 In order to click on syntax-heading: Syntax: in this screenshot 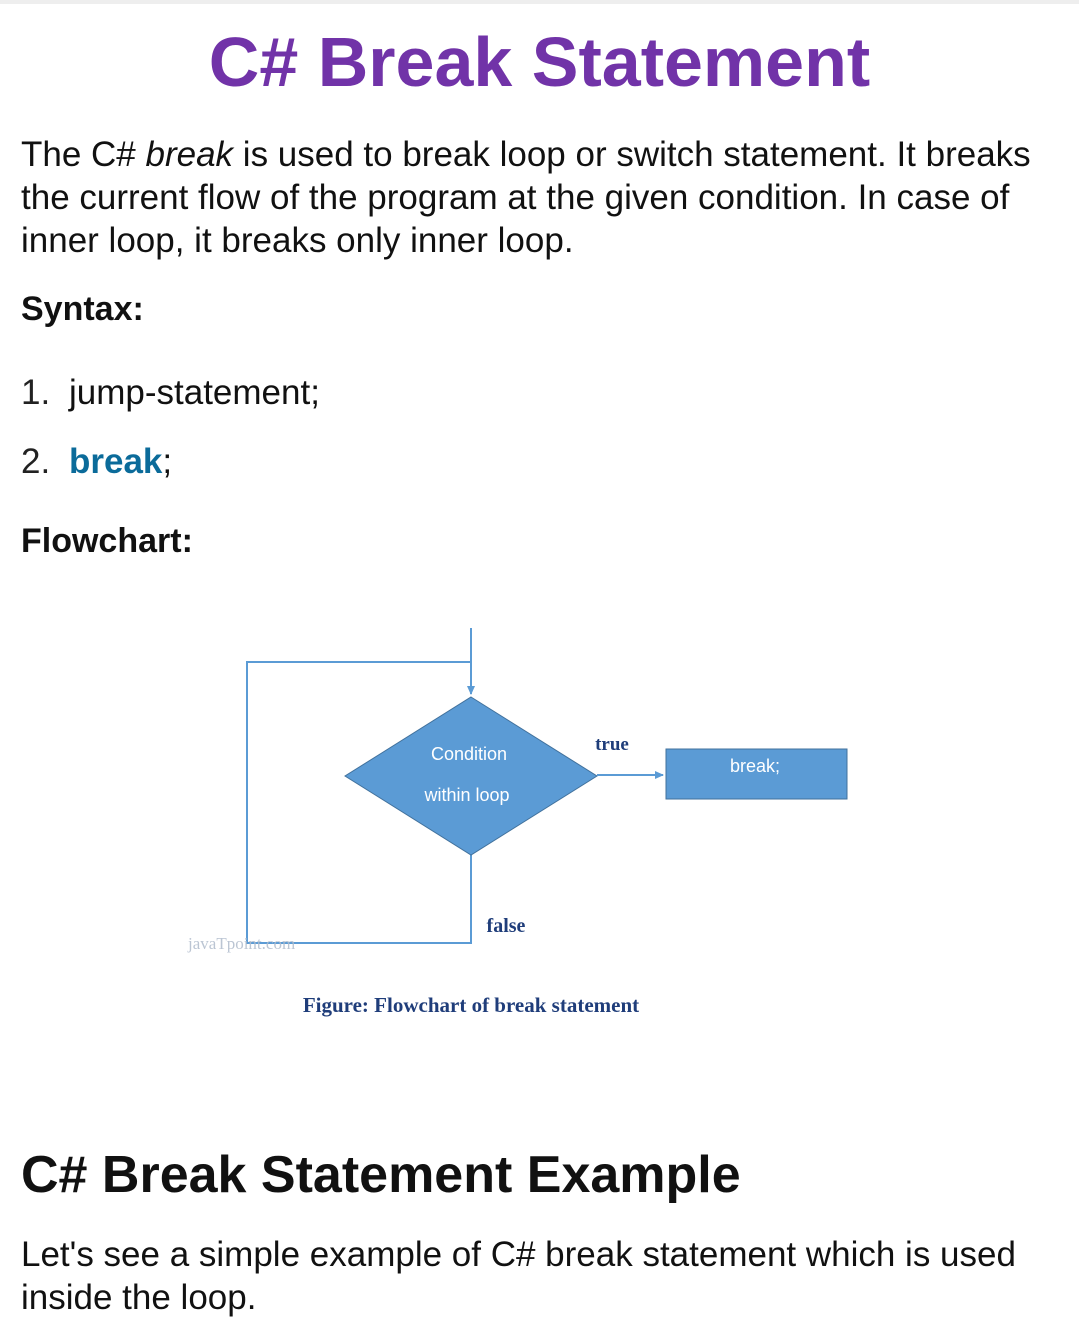, I will do `click(82, 309)`.